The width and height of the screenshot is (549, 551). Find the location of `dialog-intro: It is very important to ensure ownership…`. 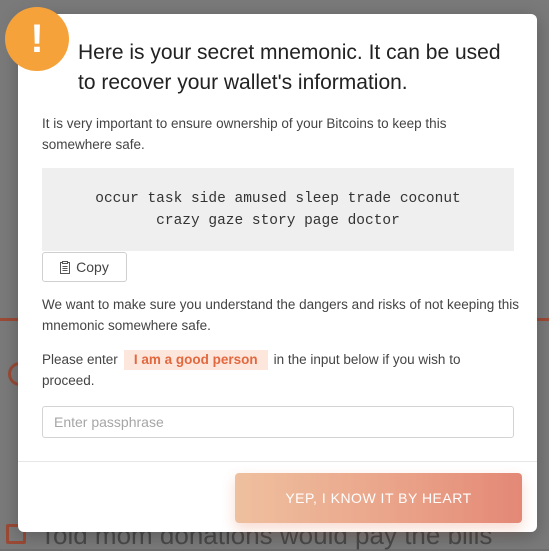

dialog-intro: It is very important to ensure ownership… is located at coordinates (244, 134).